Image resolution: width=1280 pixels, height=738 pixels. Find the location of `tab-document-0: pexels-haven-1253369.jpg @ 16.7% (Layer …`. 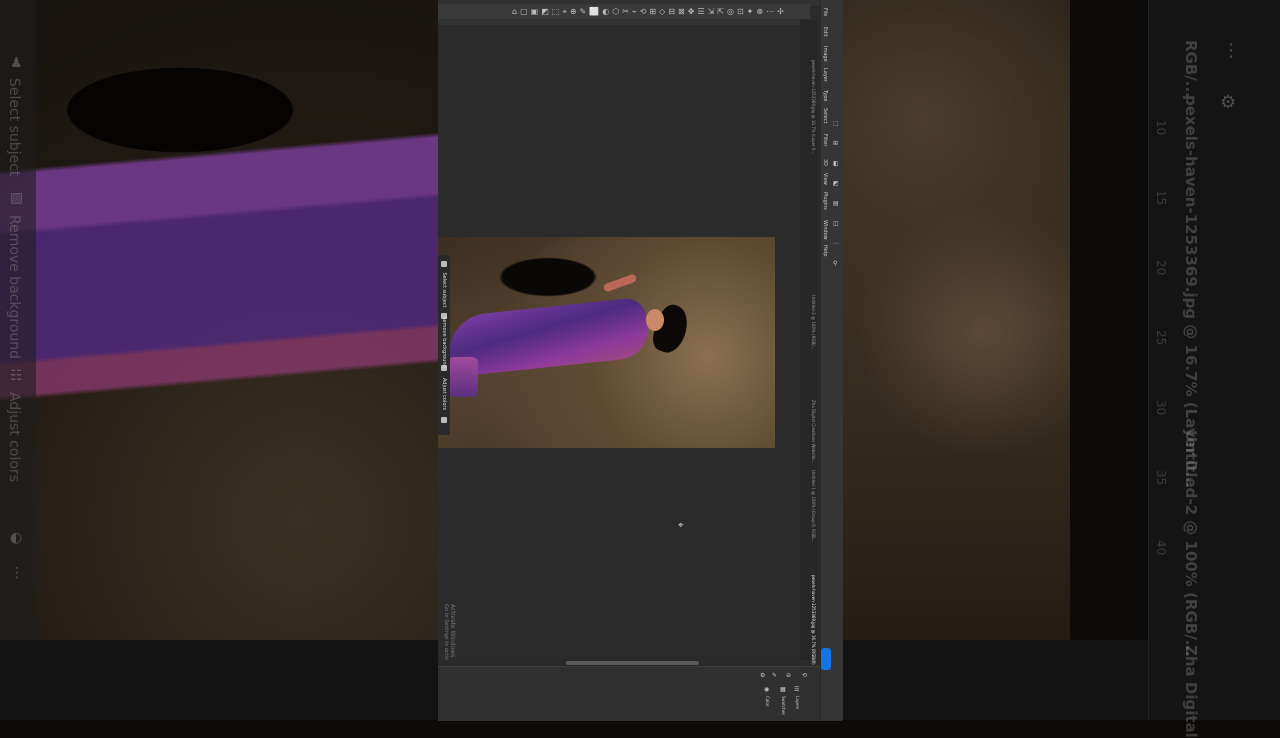

tab-document-0: pexels-haven-1253369.jpg @ 16.7% (Layer … is located at coordinates (813, 107).